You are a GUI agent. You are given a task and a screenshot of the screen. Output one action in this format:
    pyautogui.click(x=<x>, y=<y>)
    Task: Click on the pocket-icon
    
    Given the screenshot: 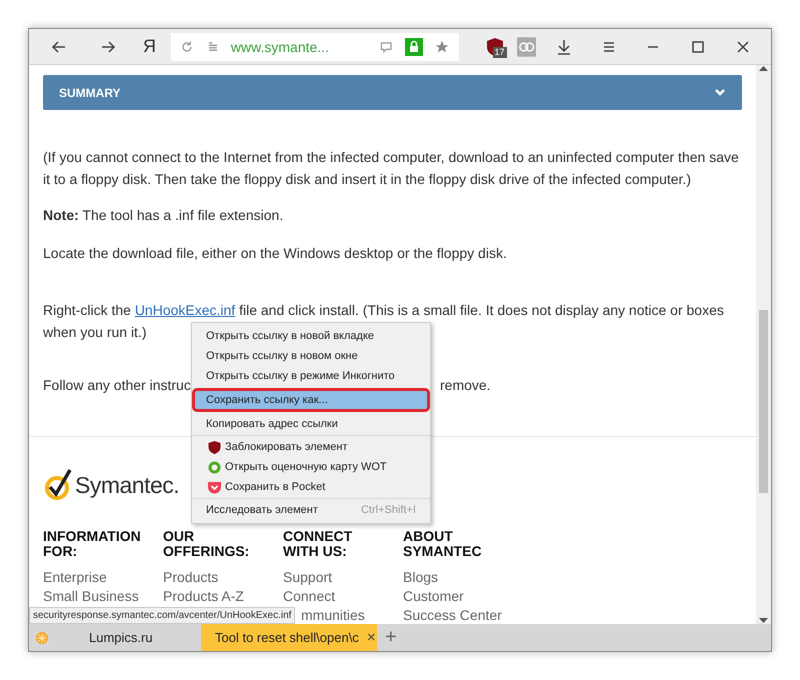 What is the action you would take?
    pyautogui.click(x=214, y=487)
    